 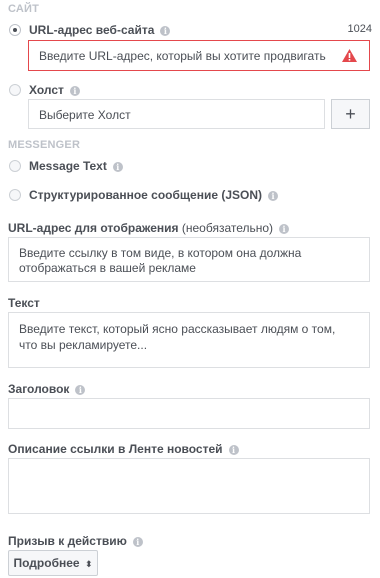 What do you see at coordinates (189, 413) in the screenshot?
I see `headline-input` at bounding box center [189, 413].